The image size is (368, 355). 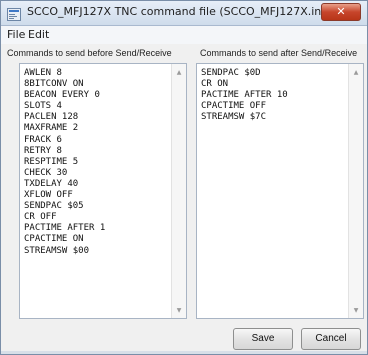 What do you see at coordinates (43, 139) in the screenshot?
I see `command-line: FRACK 6` at bounding box center [43, 139].